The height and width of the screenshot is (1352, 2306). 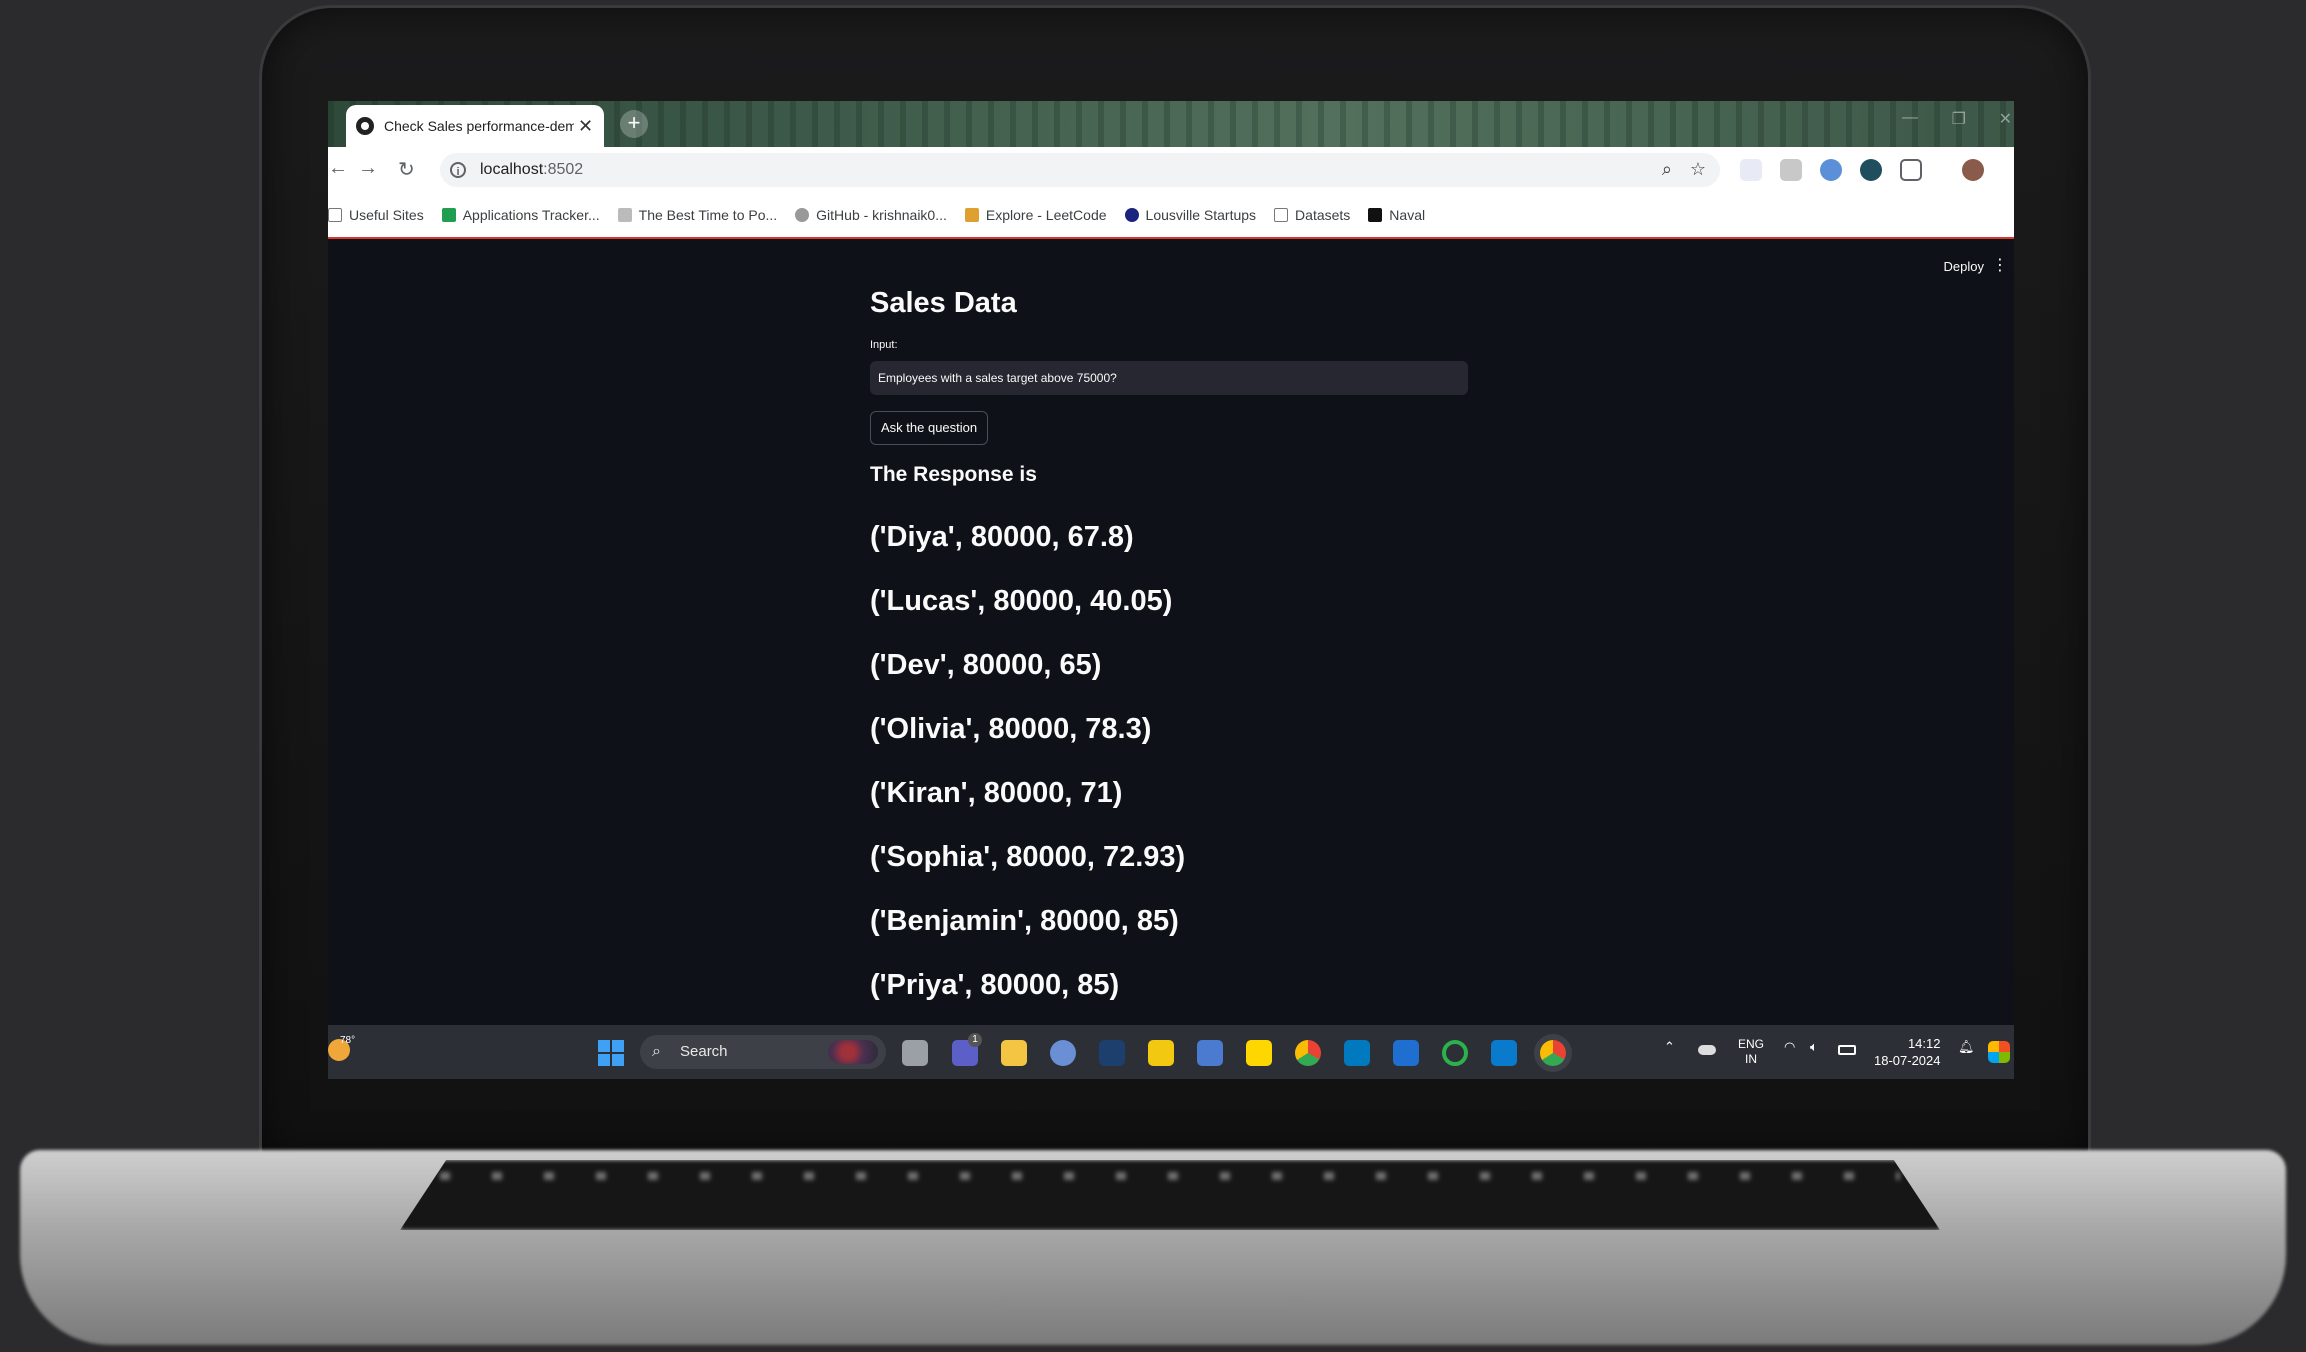 I want to click on bookmark-naval: Naval, so click(x=1396, y=215).